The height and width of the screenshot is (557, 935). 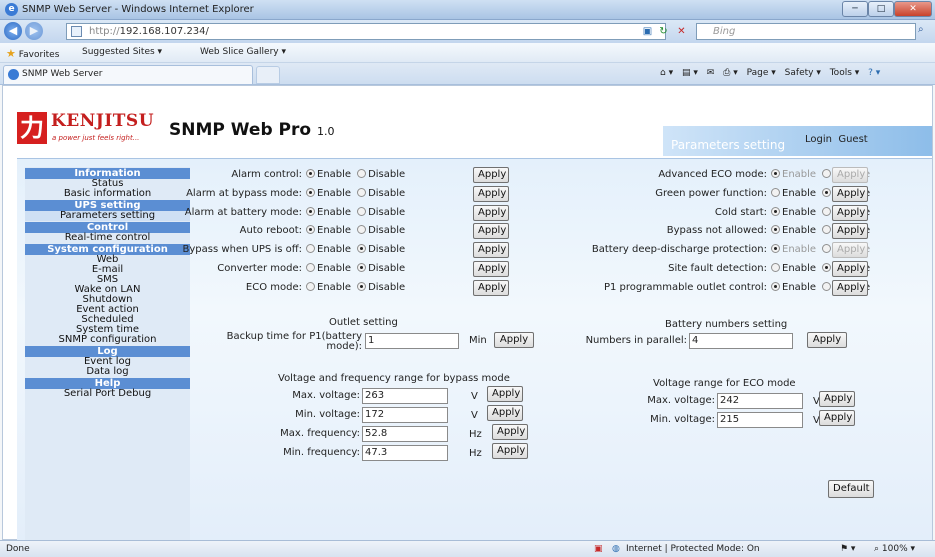 I want to click on bypass-field-label: Min. frequency:, so click(x=321, y=452).